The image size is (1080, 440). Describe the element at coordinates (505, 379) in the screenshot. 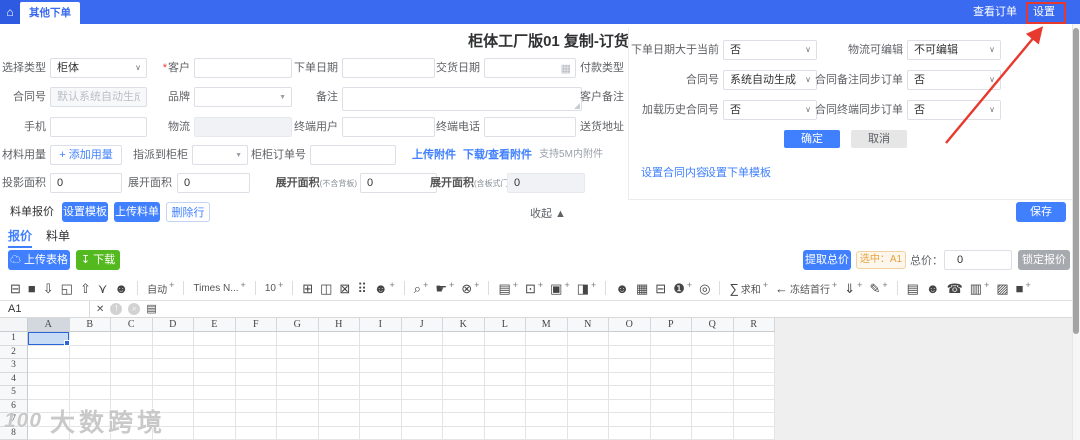

I see `sheet-cell-L4` at that location.